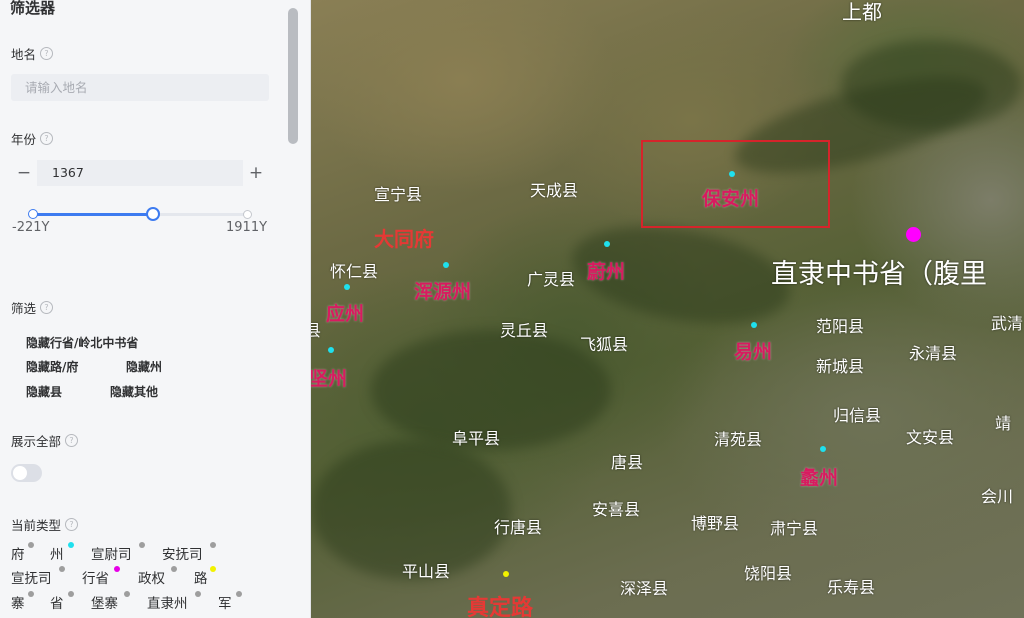 The width and height of the screenshot is (1024, 618). I want to click on place-label: 武清, so click(1007, 322).